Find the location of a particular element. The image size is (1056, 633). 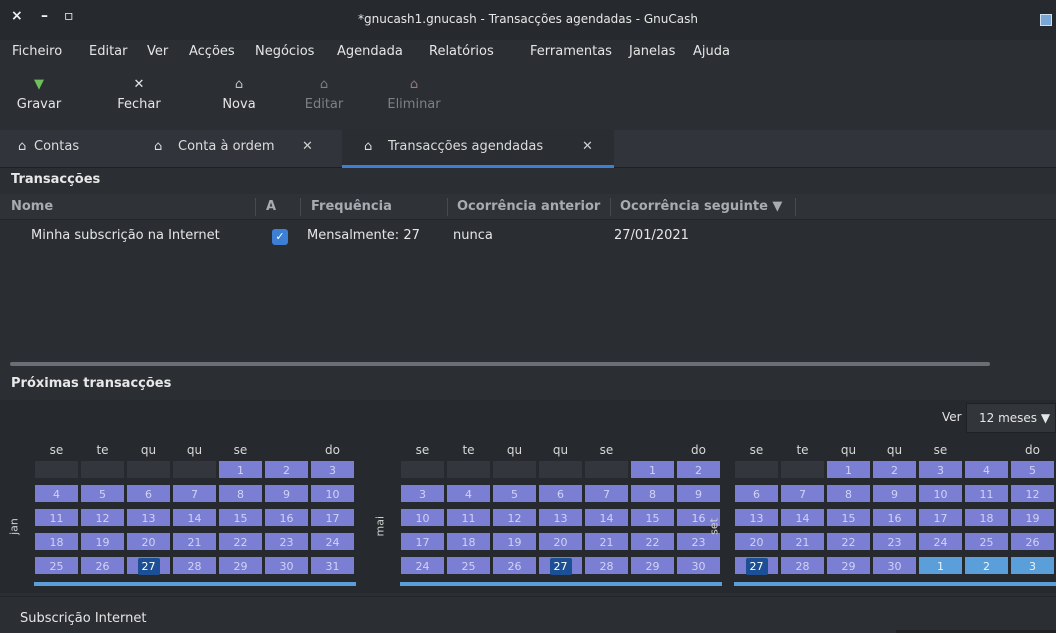

close-tab-conta-a-ordem-icon: ✕ is located at coordinates (307, 147).